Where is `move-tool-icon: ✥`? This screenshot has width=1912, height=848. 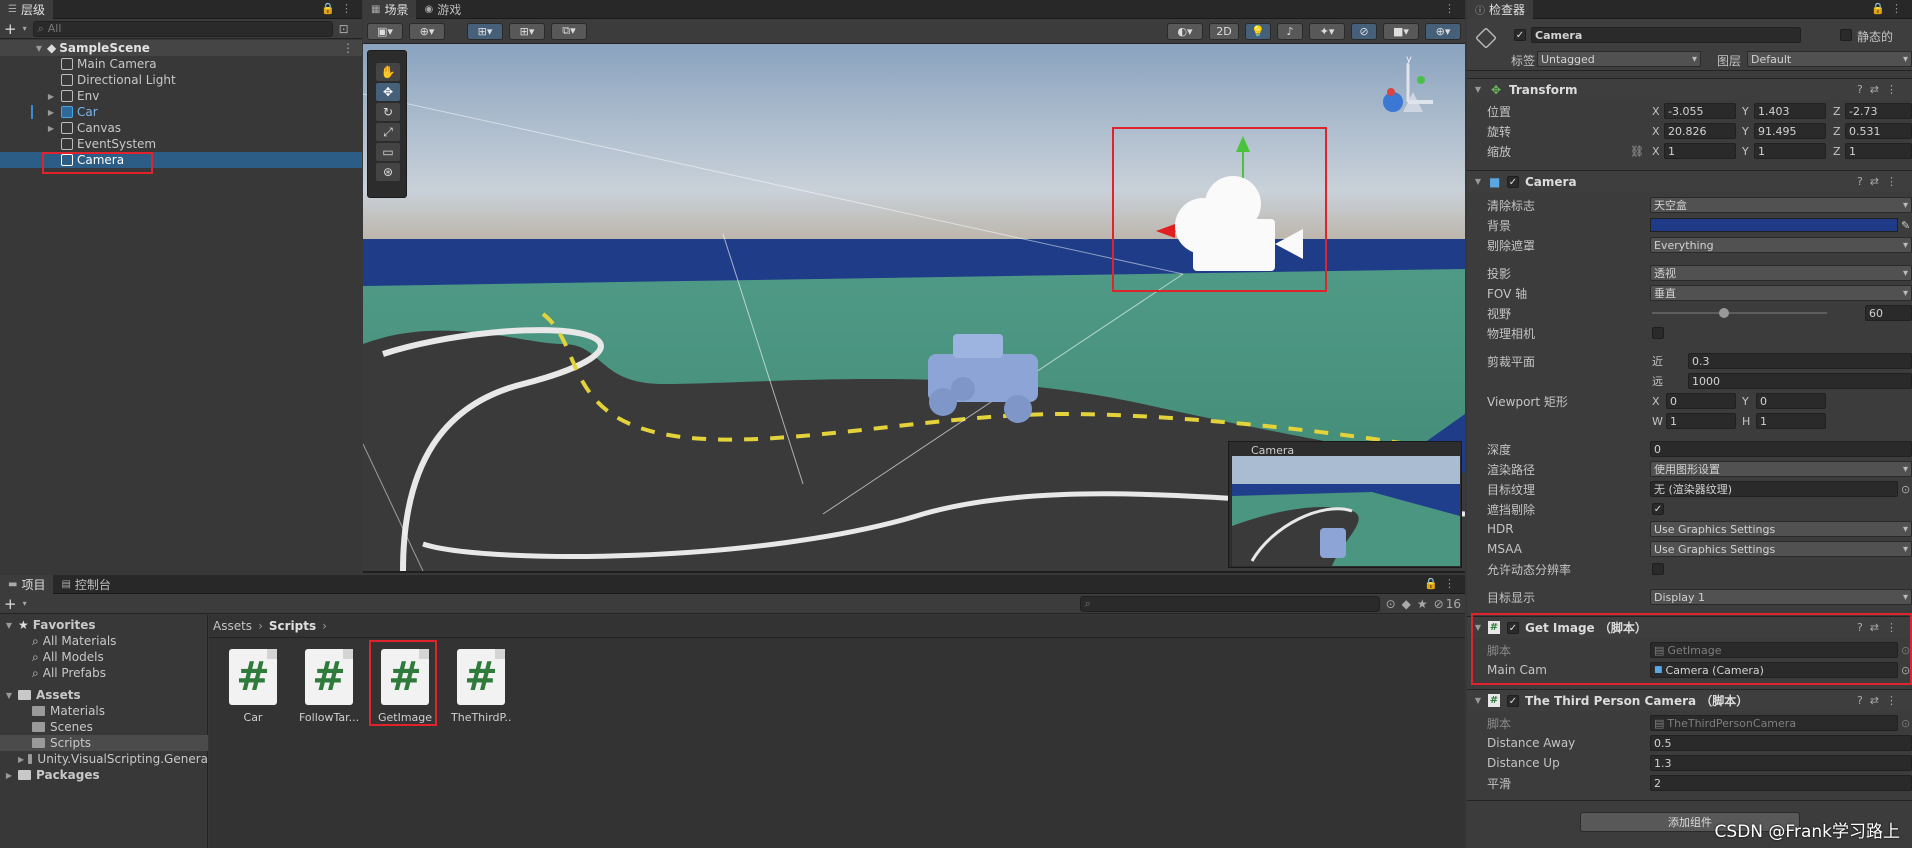
move-tool-icon: ✥ is located at coordinates (388, 92).